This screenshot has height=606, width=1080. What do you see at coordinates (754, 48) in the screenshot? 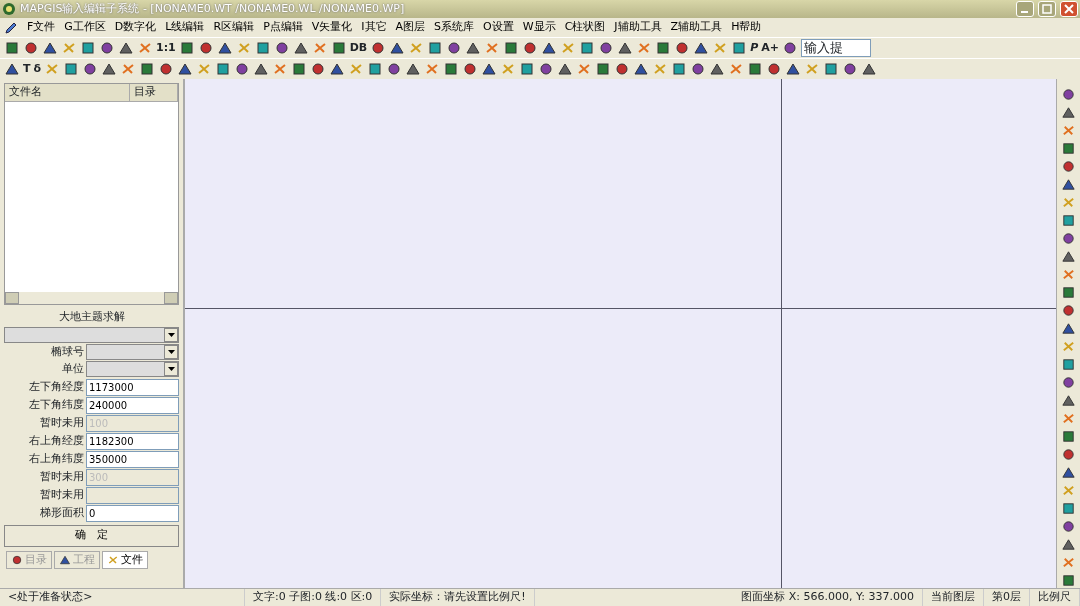
I see `text-style-button: P` at bounding box center [754, 48].